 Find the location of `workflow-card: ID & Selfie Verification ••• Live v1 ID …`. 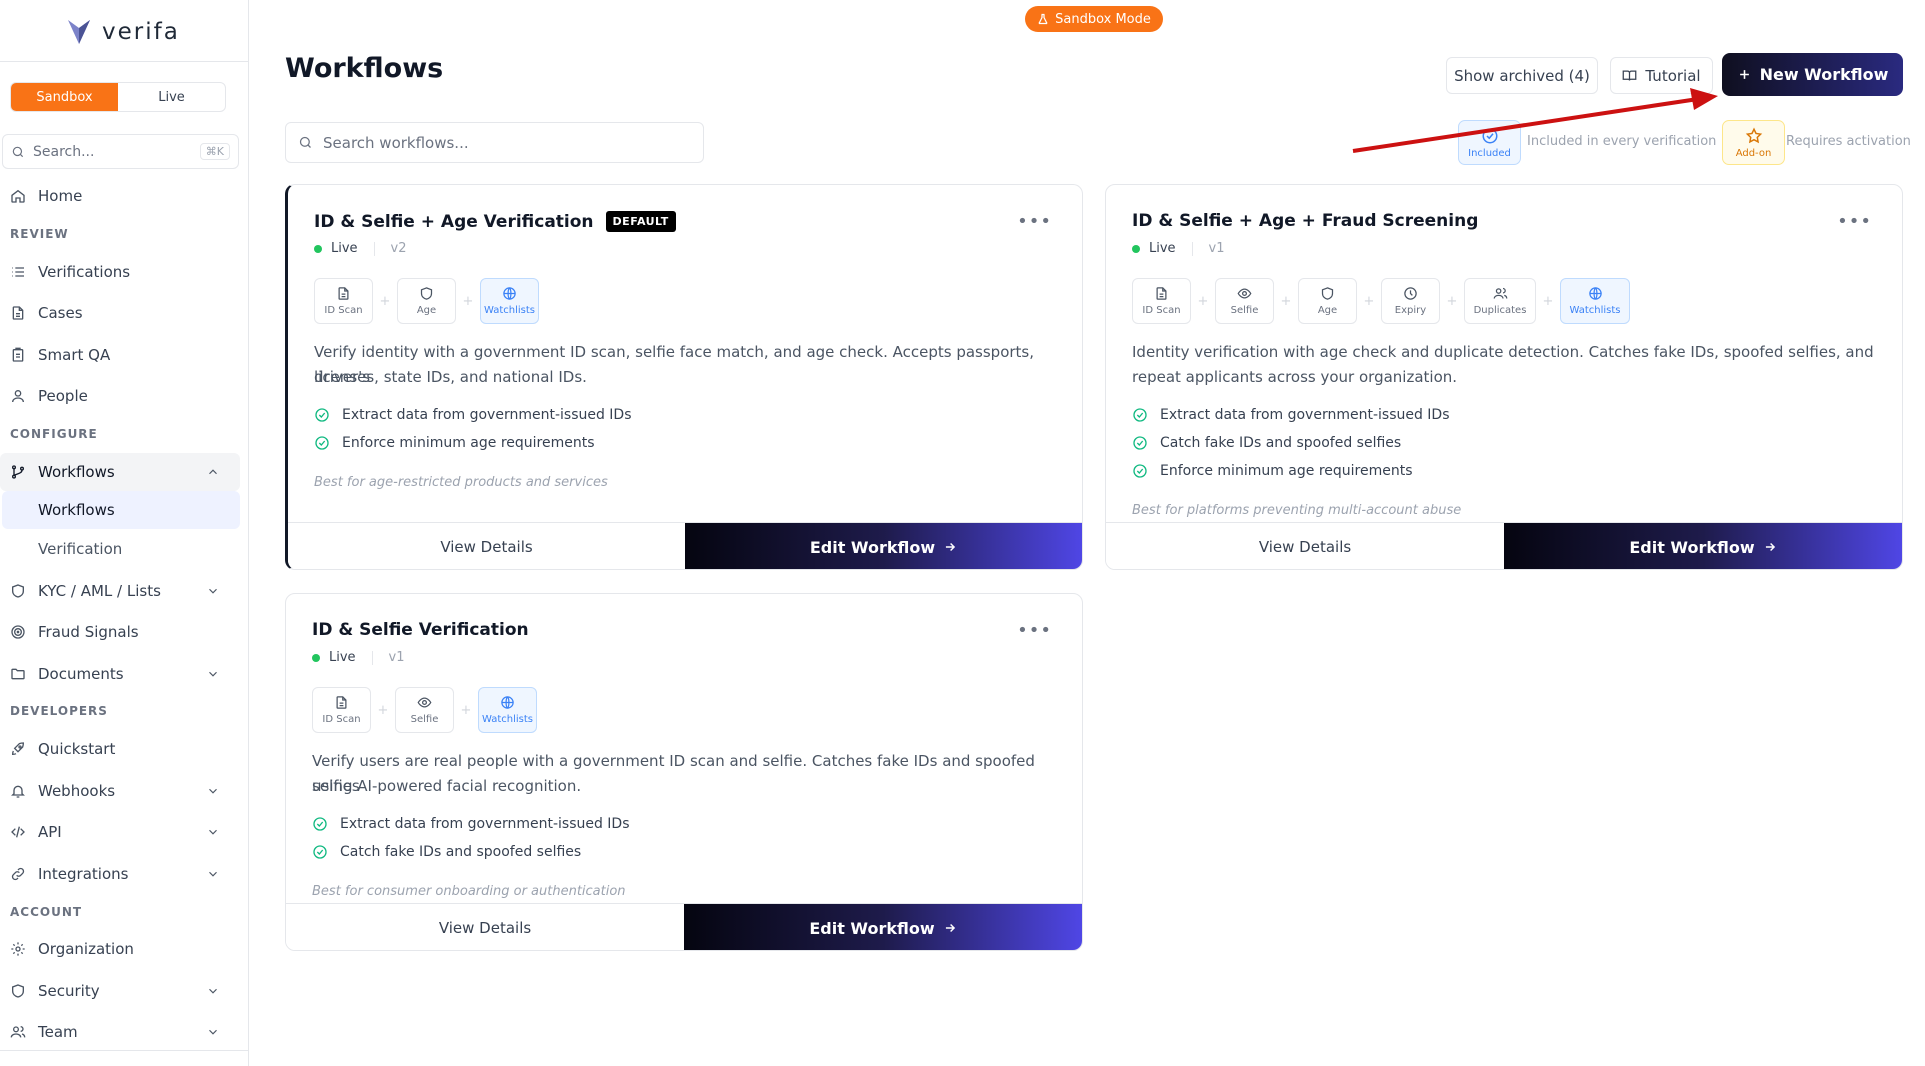

workflow-card: ID & Selfie Verification ••• Live v1 ID … is located at coordinates (684, 772).